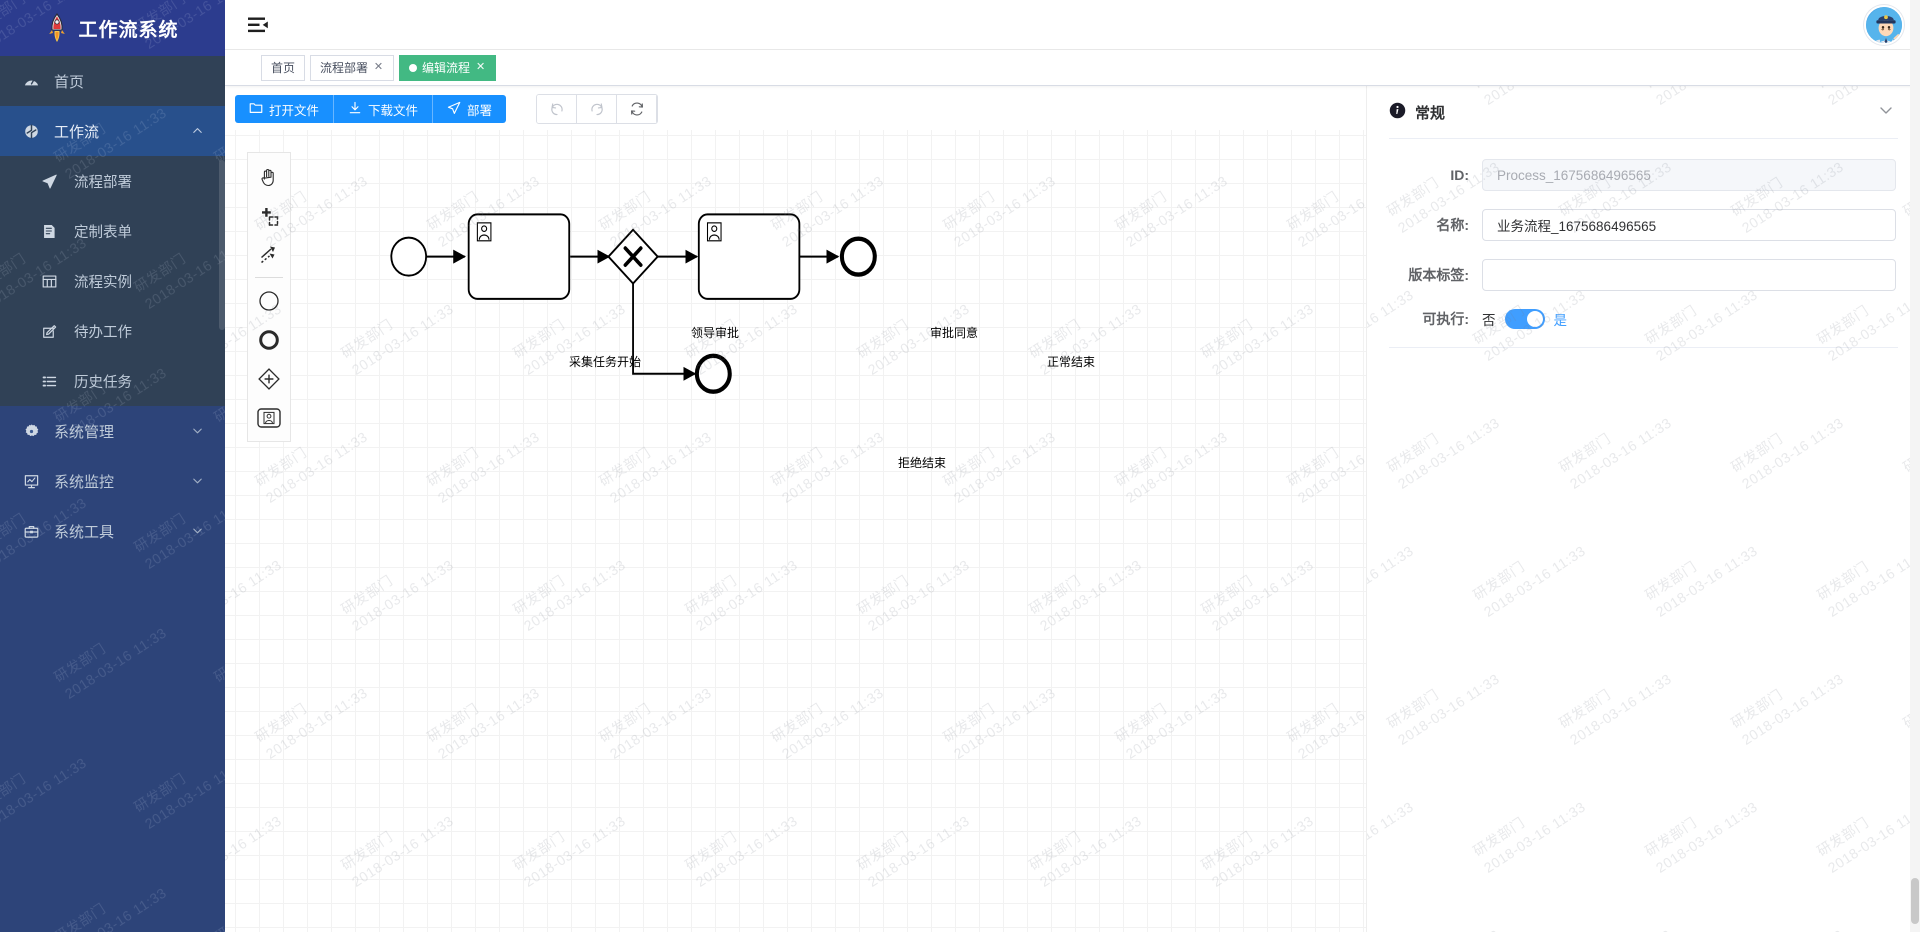 The image size is (1920, 932). What do you see at coordinates (604, 362) in the screenshot?
I see `node-label-start: 采集任务开始` at bounding box center [604, 362].